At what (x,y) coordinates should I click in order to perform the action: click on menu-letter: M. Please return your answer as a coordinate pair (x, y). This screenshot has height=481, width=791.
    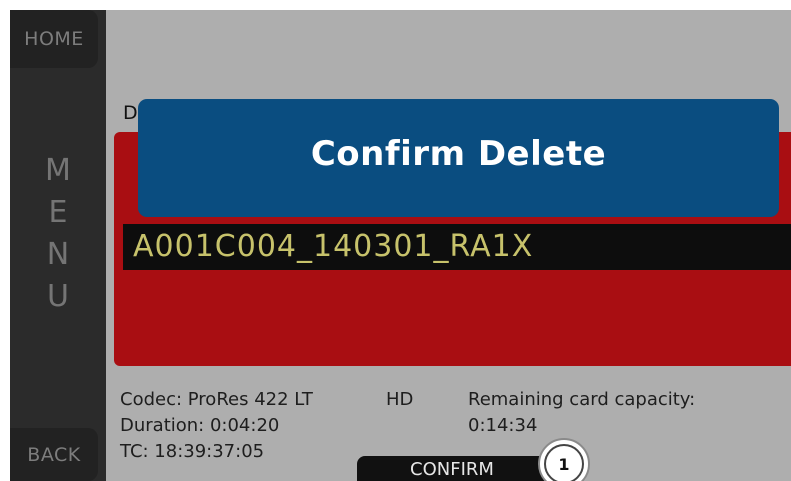
    Looking at the image, I should click on (58, 170).